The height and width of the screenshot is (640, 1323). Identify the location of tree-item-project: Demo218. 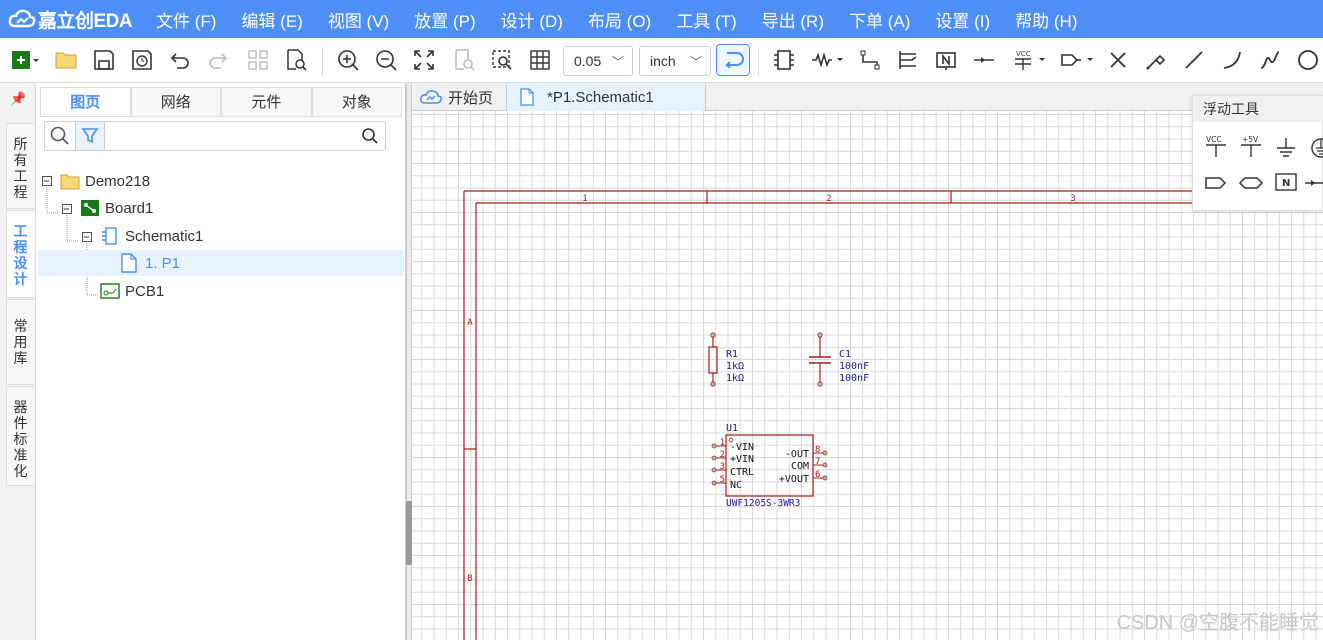
(230, 181).